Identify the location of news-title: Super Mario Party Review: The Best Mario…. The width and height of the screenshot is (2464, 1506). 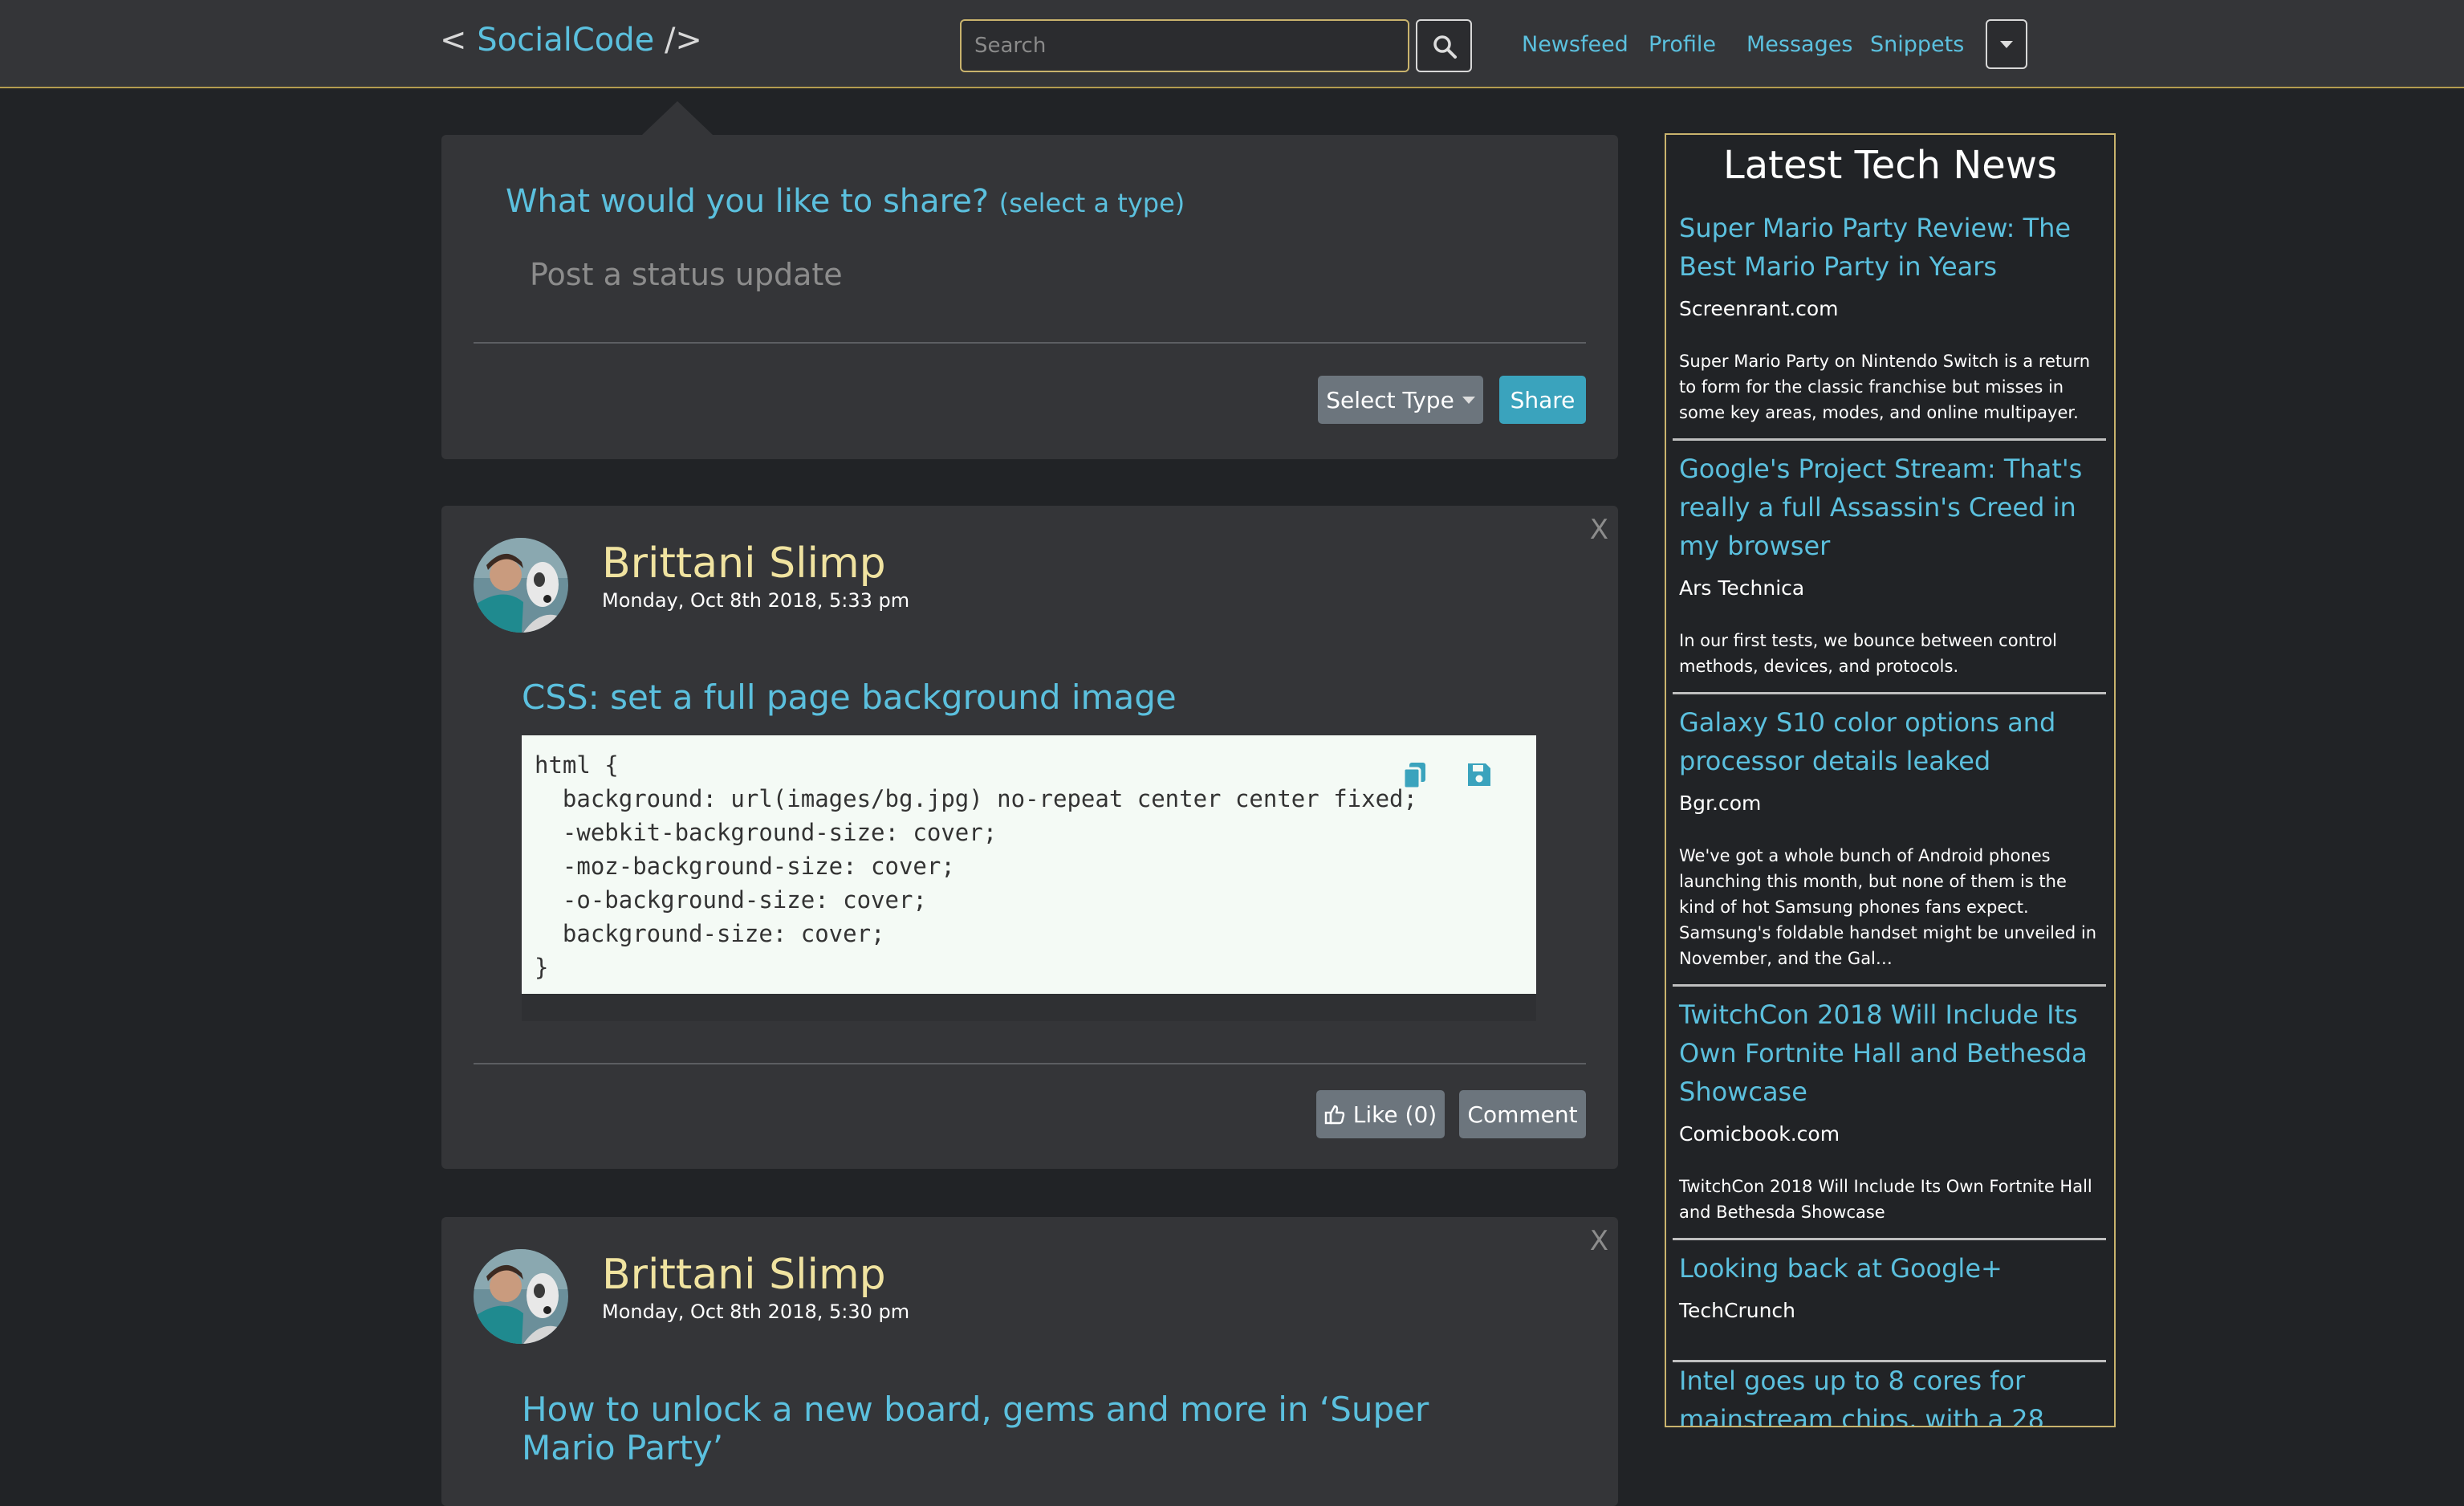
(1892, 247).